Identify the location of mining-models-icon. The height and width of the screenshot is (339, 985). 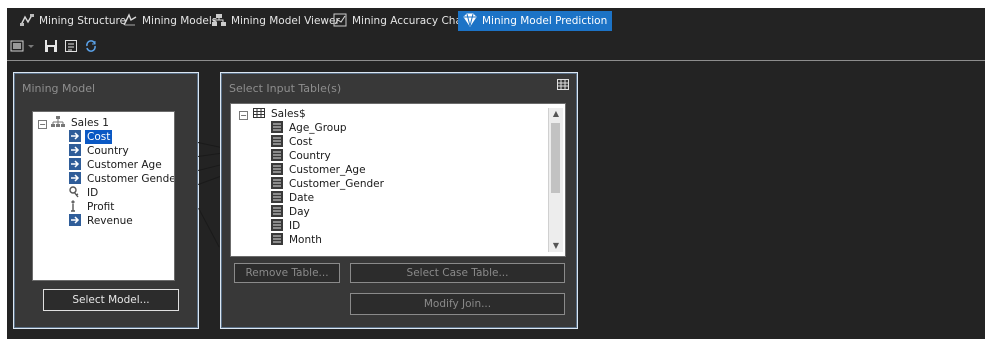
(130, 19).